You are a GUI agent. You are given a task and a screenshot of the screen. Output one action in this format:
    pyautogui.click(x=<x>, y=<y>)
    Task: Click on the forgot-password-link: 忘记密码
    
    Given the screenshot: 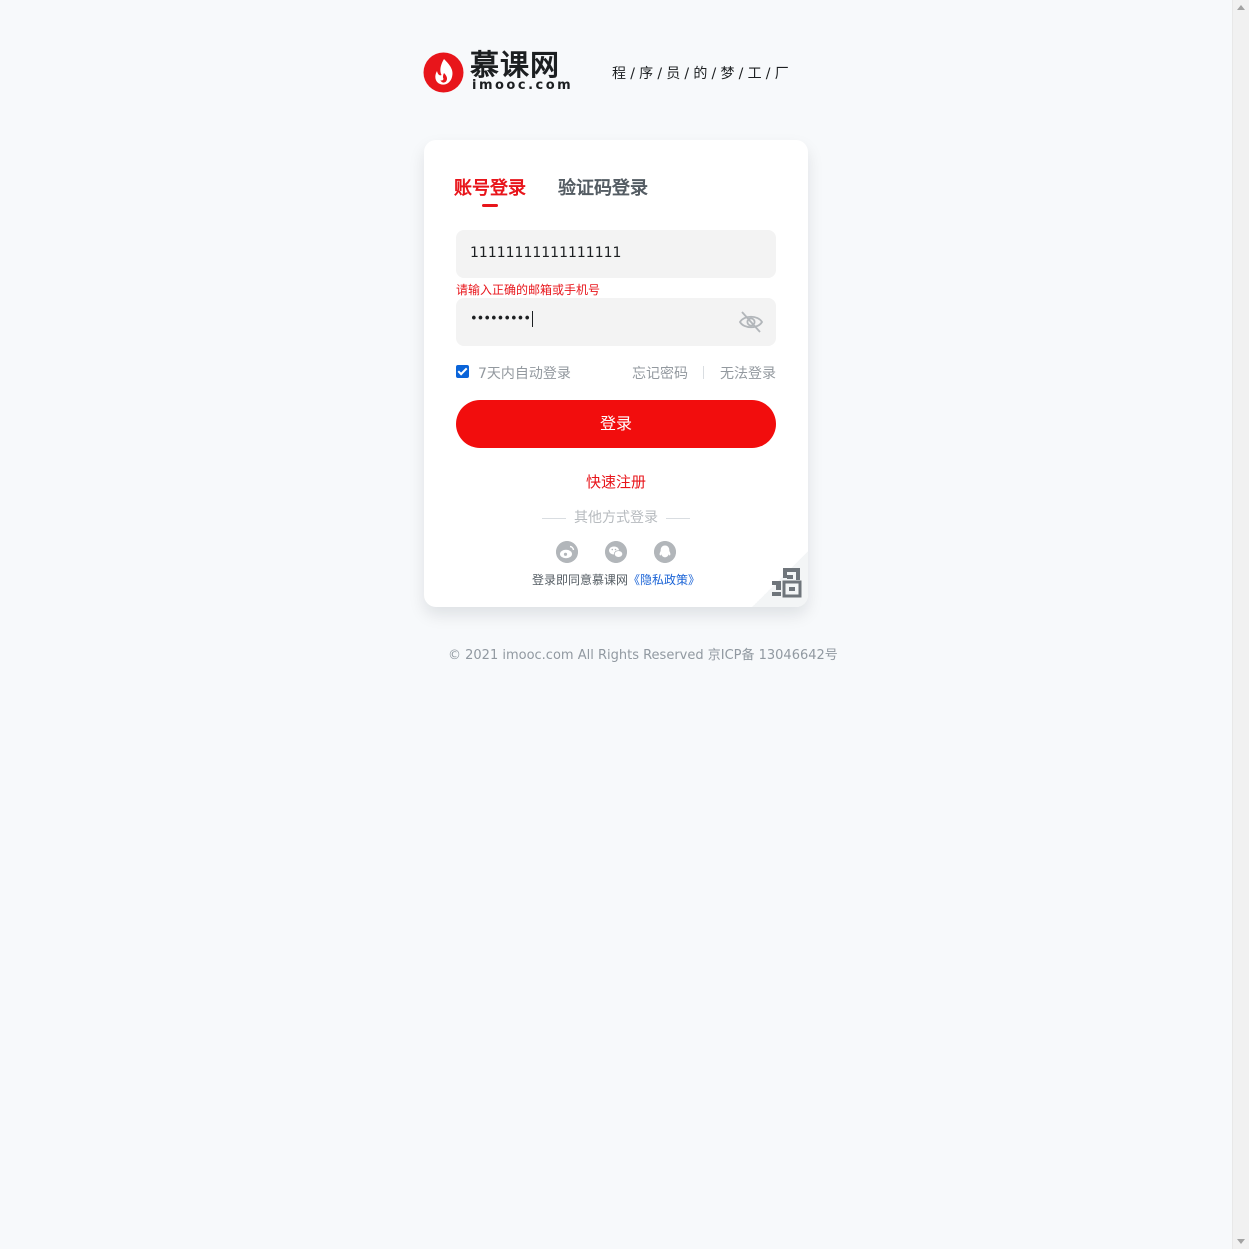 What is the action you would take?
    pyautogui.click(x=660, y=373)
    